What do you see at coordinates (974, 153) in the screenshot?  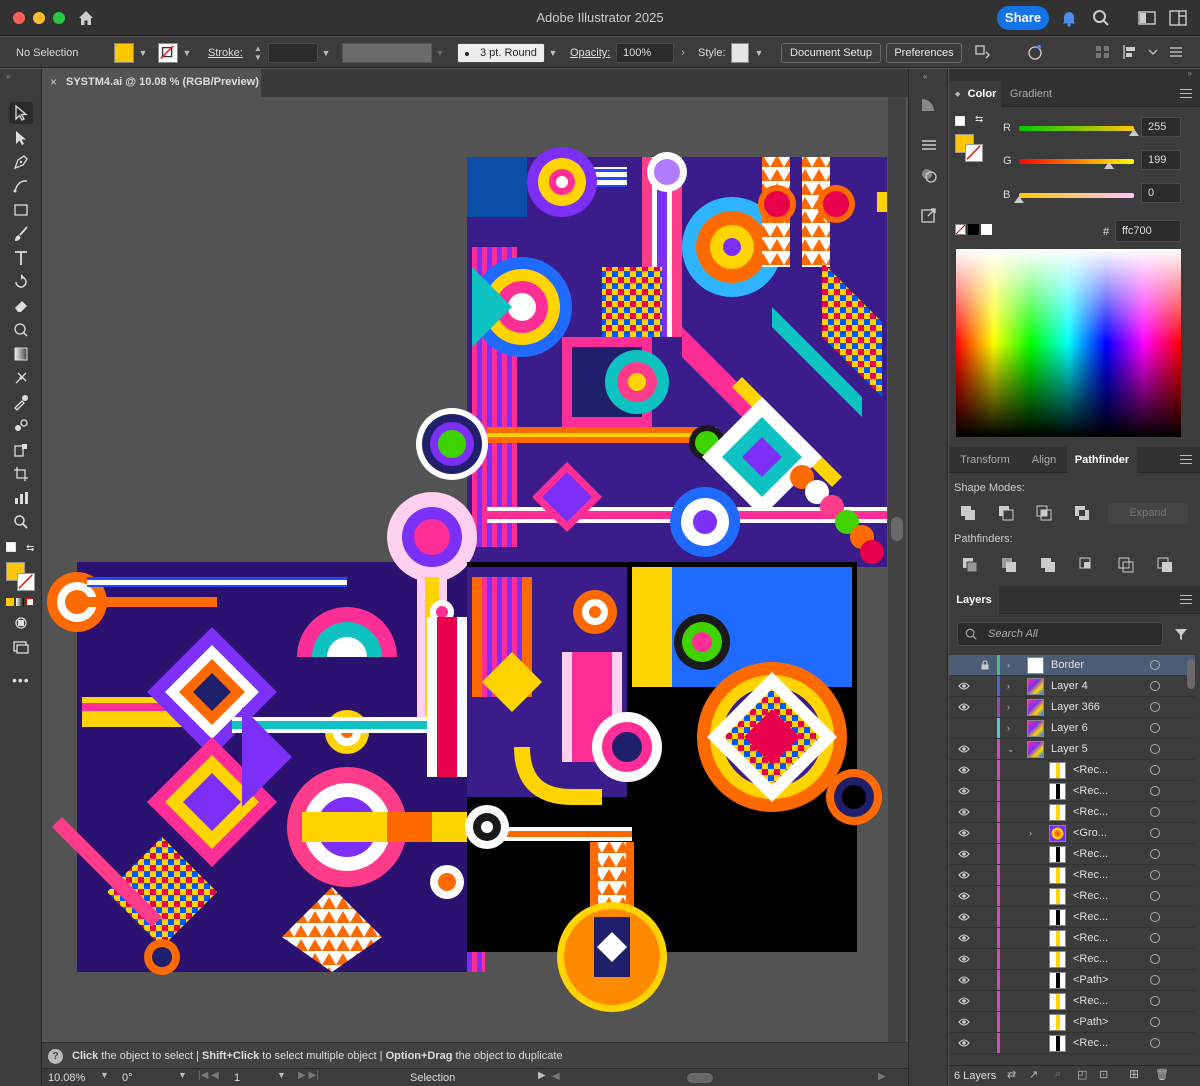 I see `color-stroke-swatch` at bounding box center [974, 153].